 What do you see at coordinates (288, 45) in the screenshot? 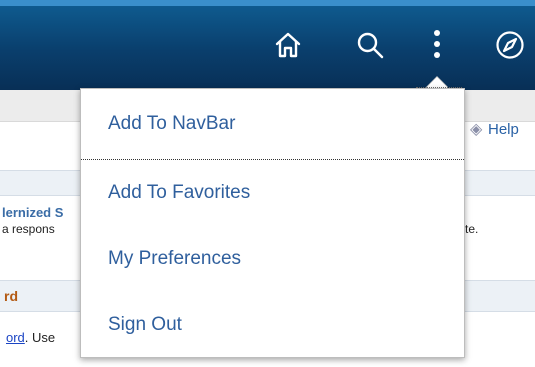
I see `home-icon` at bounding box center [288, 45].